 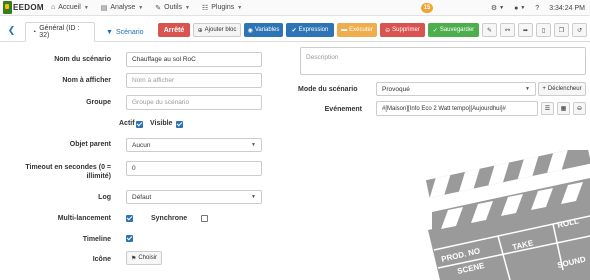 I want to click on synchronous-label: Synchrone, so click(x=169, y=218).